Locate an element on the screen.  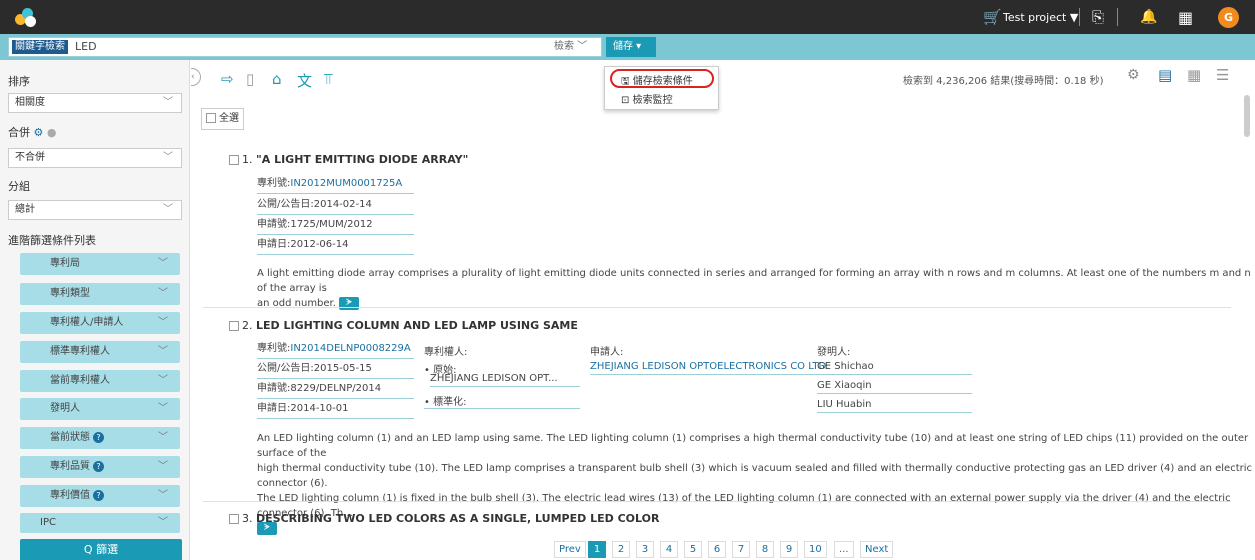
page-link: 10 is located at coordinates (815, 549).